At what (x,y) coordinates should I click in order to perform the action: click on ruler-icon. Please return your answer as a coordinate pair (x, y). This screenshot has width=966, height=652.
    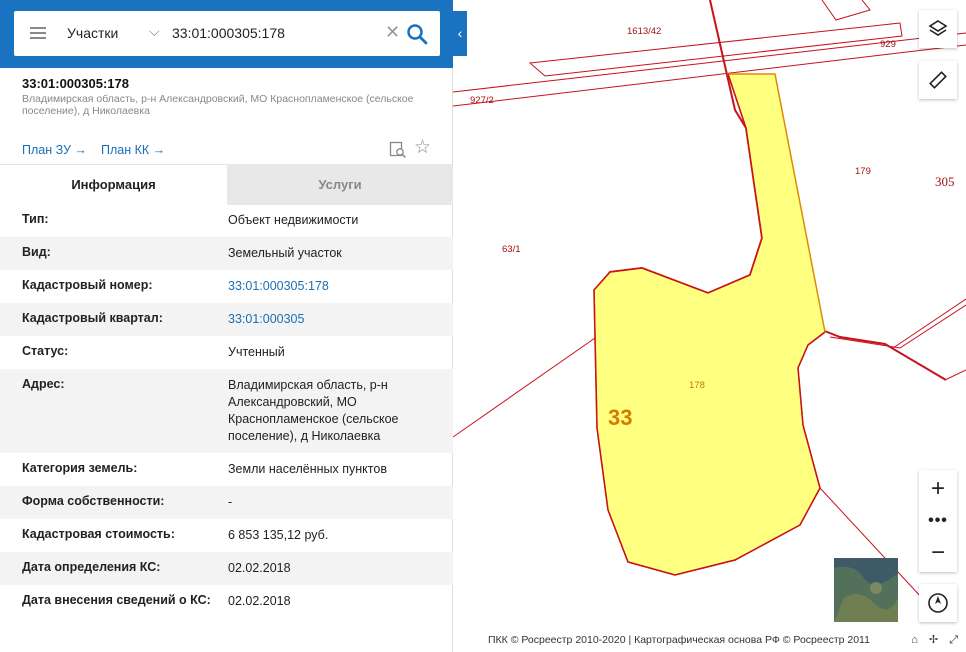
    Looking at the image, I should click on (938, 80).